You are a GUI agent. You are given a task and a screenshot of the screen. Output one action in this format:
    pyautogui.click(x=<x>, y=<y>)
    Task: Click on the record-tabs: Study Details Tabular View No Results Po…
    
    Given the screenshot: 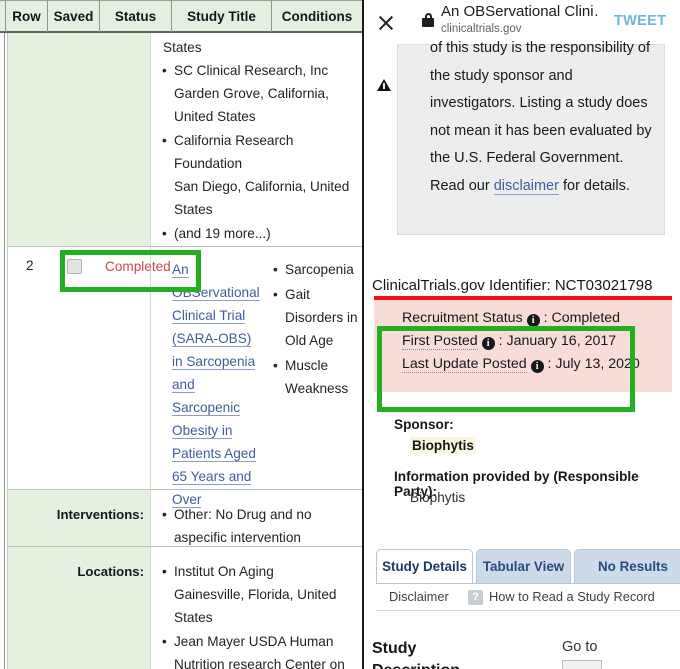 What is the action you would take?
    pyautogui.click(x=528, y=578)
    